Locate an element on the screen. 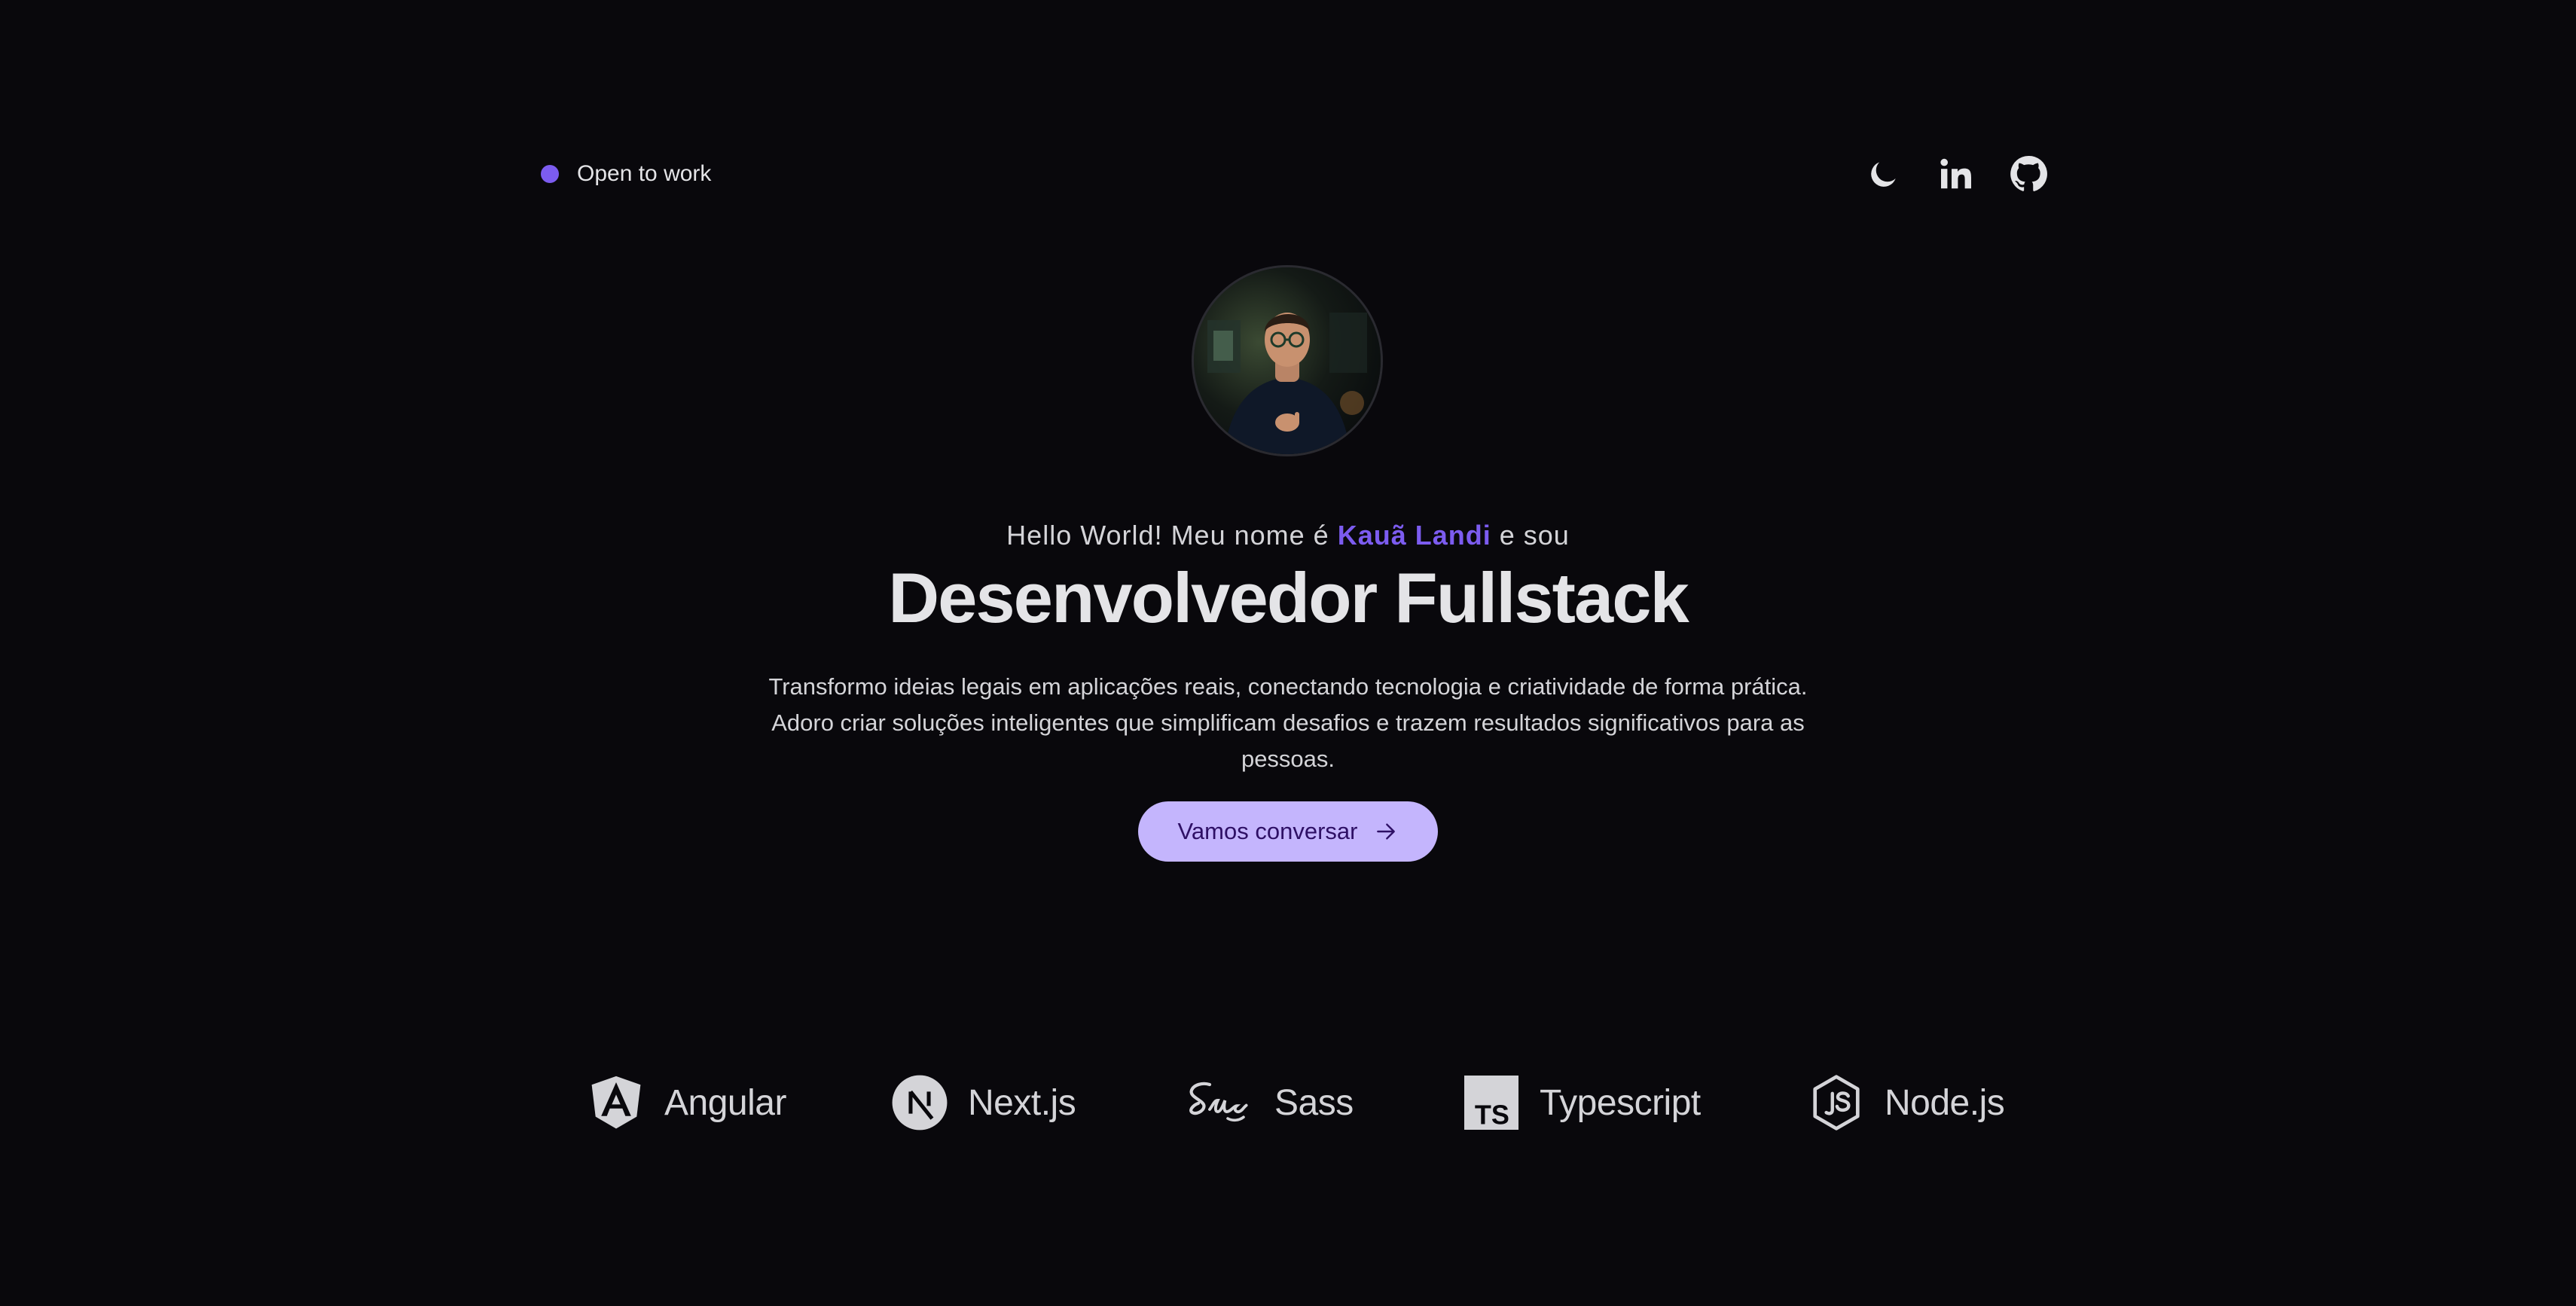 Image resolution: width=2576 pixels, height=1306 pixels. tech-item-nodejs: Node.js is located at coordinates (1907, 1102).